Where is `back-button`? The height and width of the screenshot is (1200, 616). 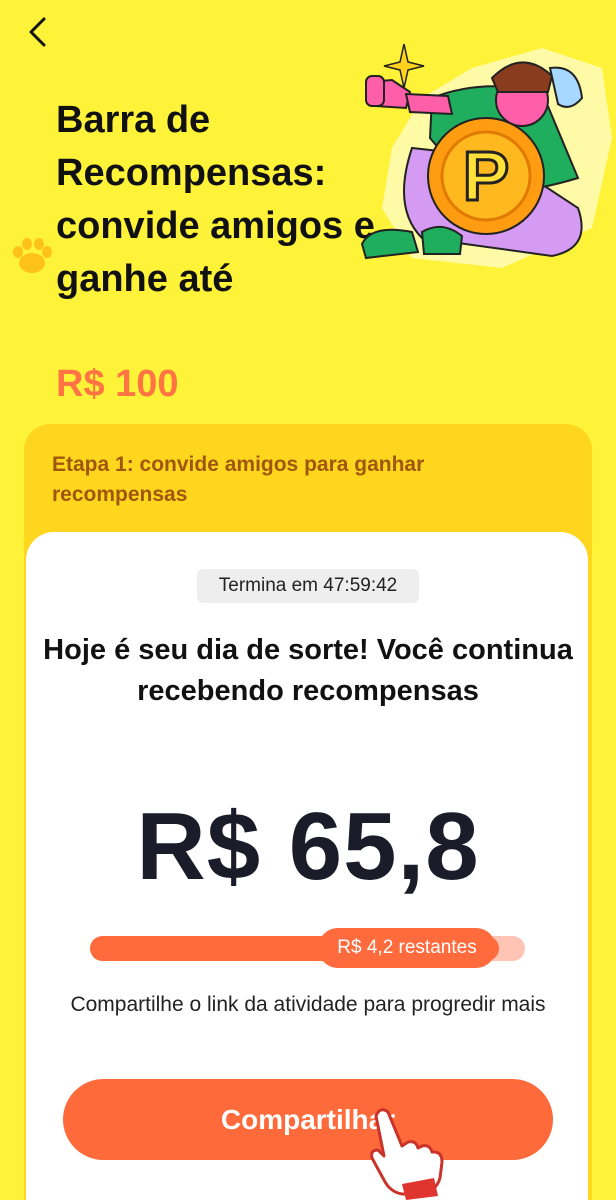 back-button is located at coordinates (38, 32).